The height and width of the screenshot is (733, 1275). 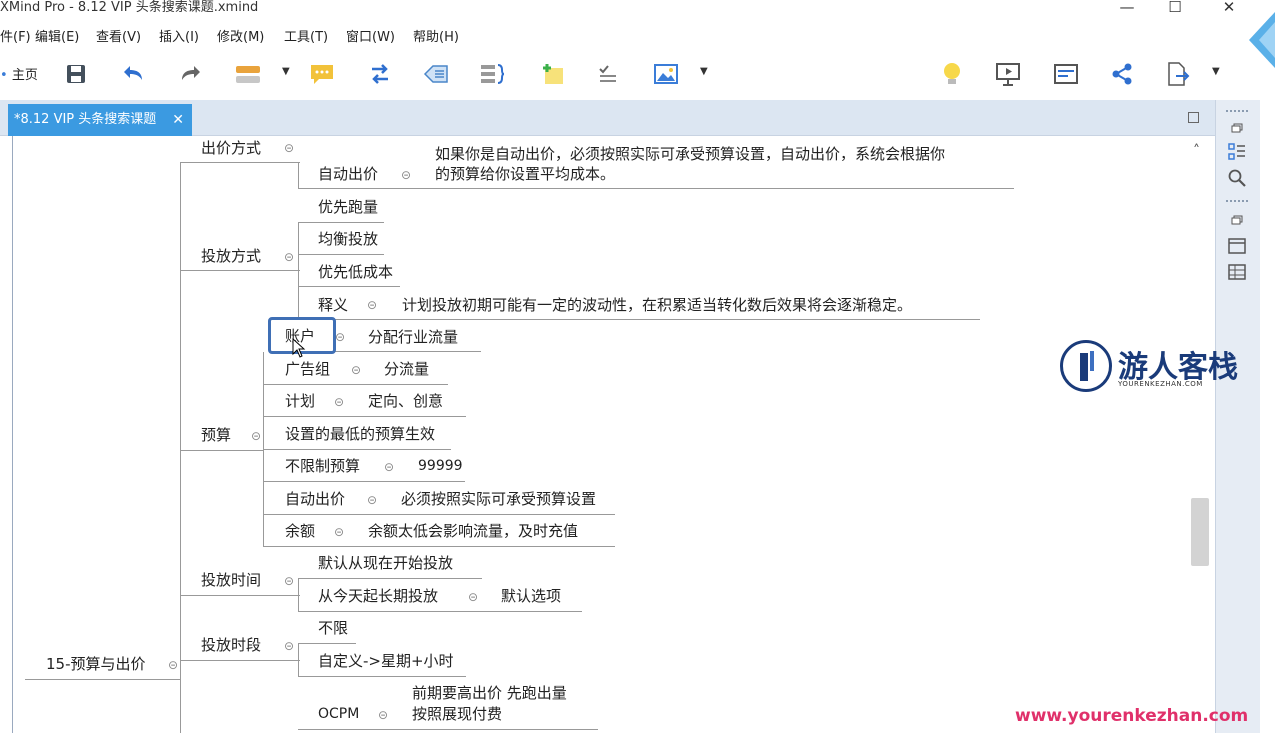 I want to click on topic-bid-method: 出价方式, so click(x=231, y=148).